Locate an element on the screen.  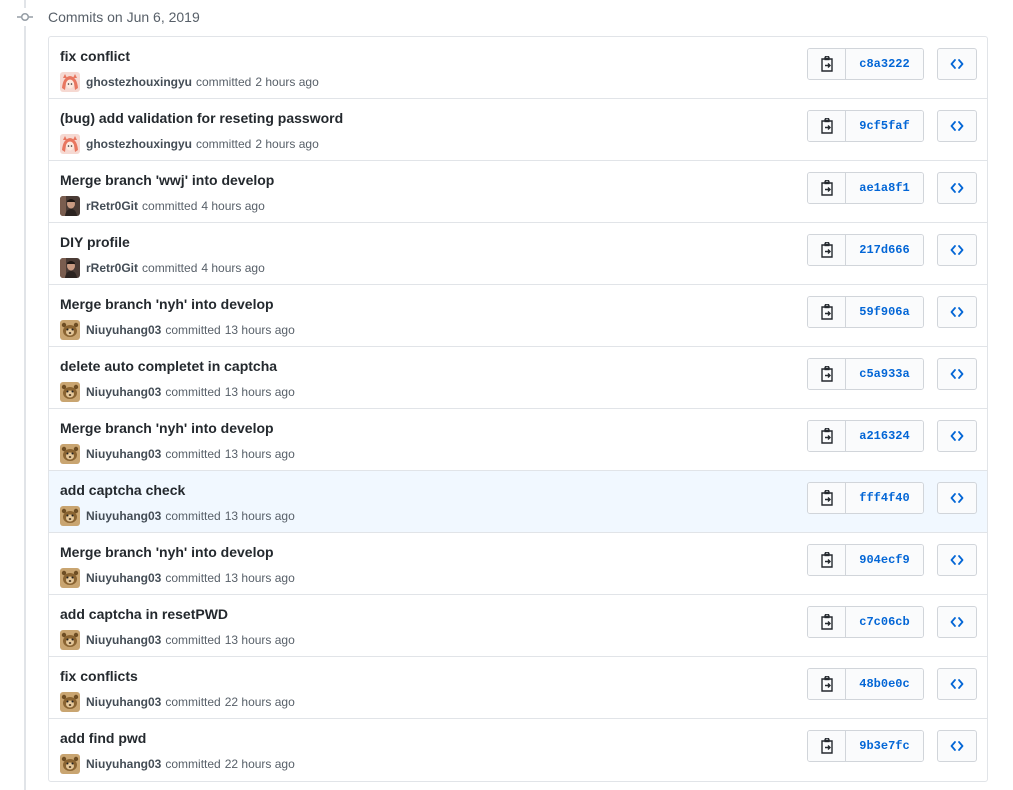
commit-sha-link: ae1a8f1 is located at coordinates (884, 188).